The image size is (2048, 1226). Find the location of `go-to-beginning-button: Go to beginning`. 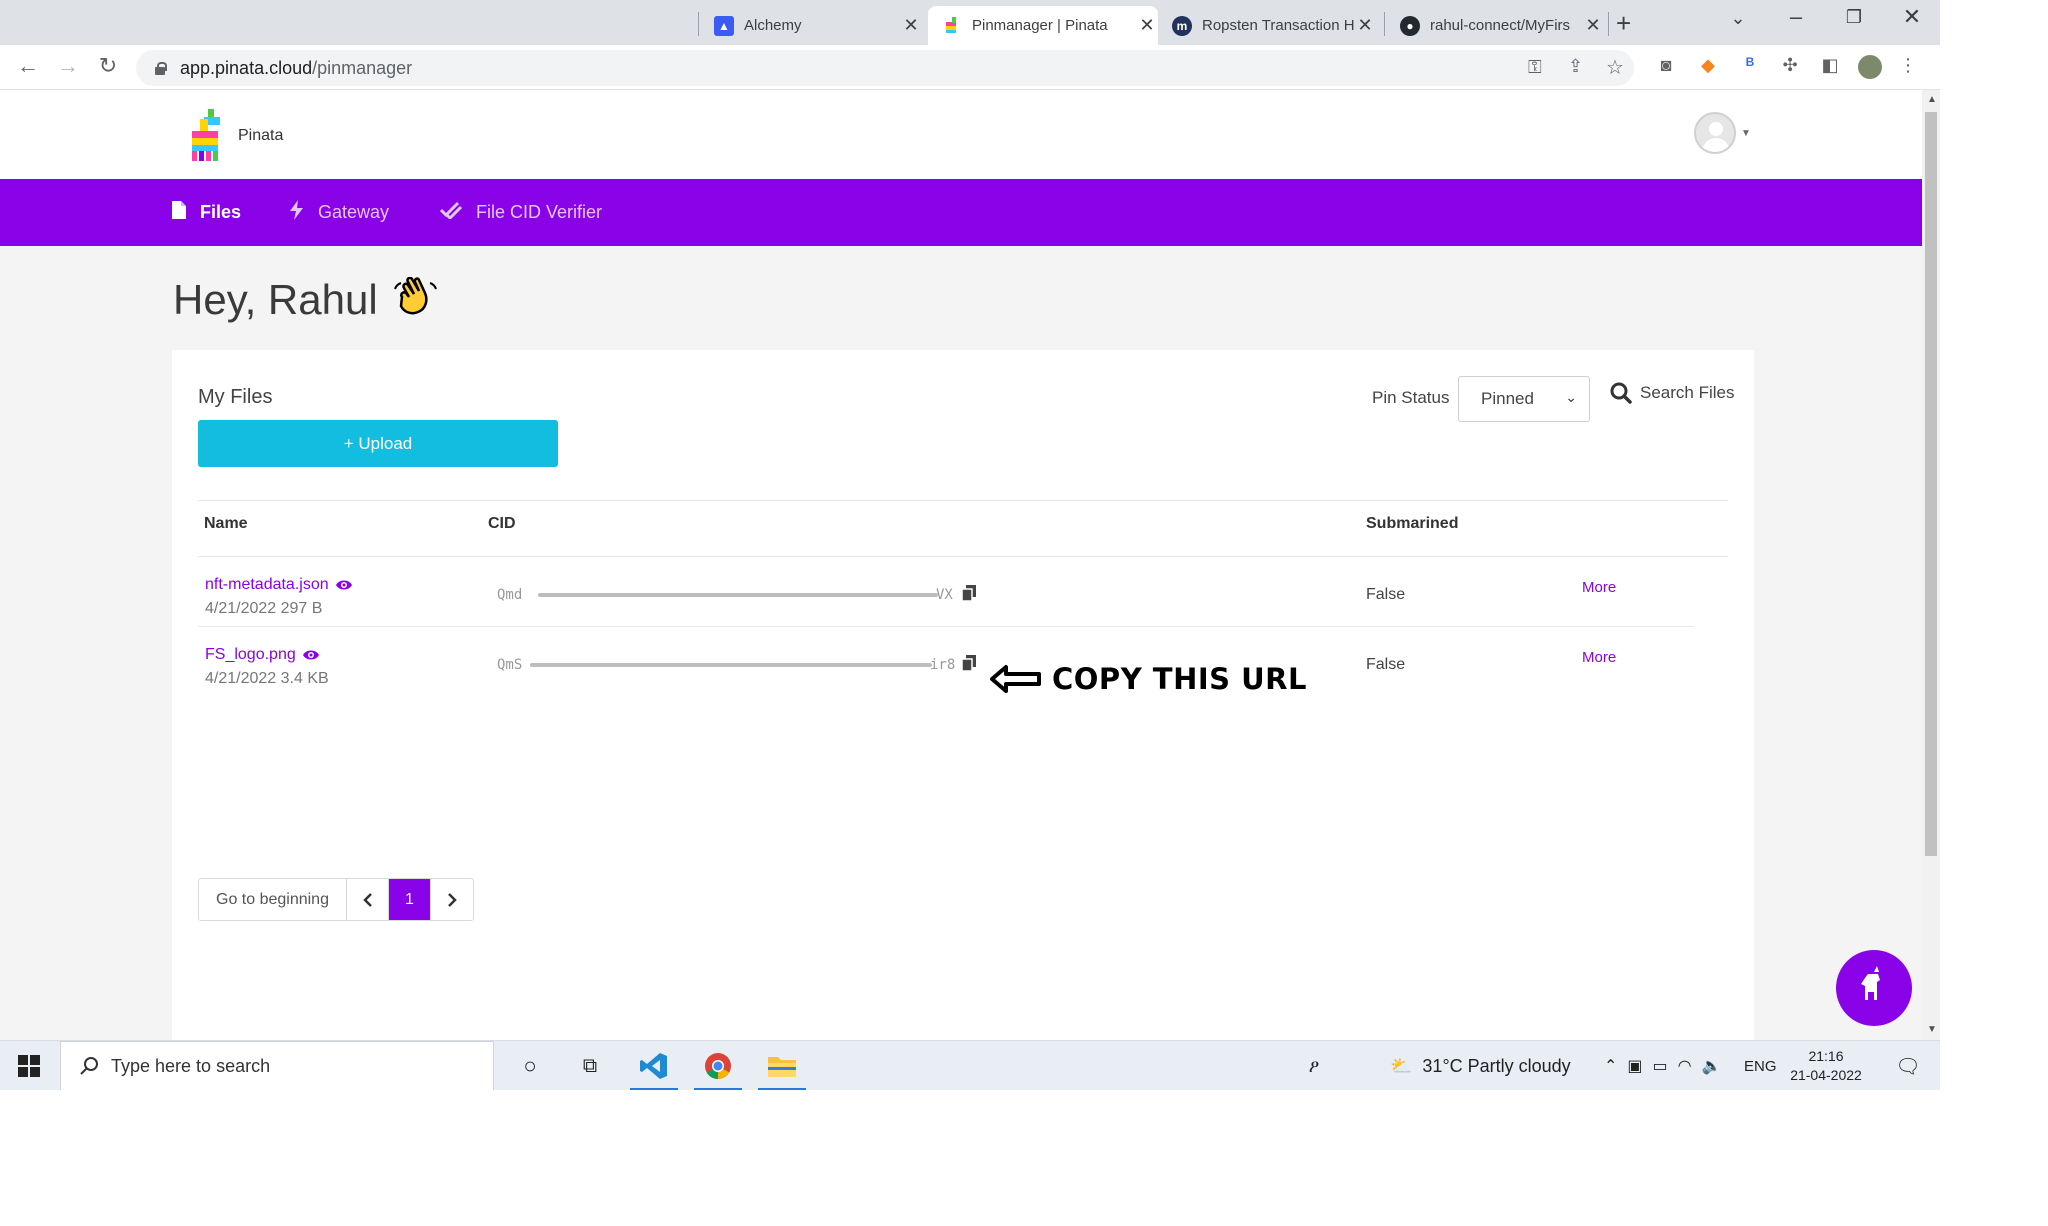

go-to-beginning-button: Go to beginning is located at coordinates (273, 899).